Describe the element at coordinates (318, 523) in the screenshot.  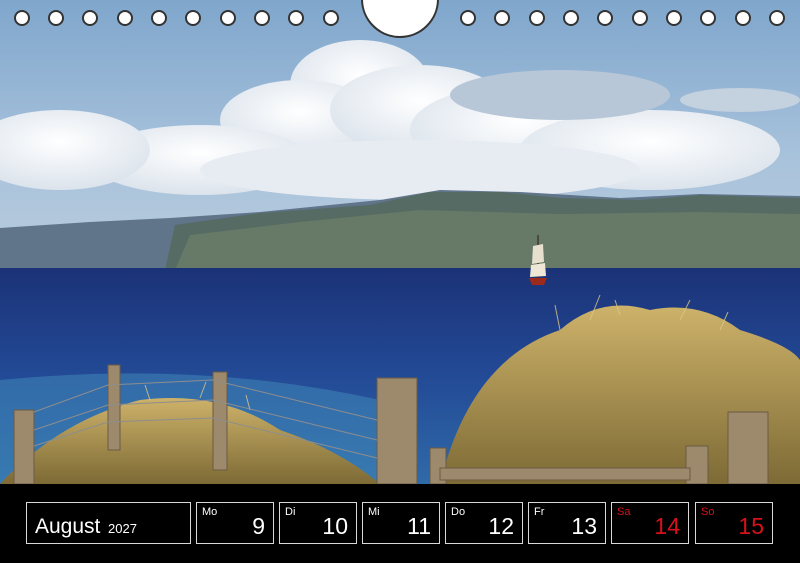
I see `day-cell: Di 10` at that location.